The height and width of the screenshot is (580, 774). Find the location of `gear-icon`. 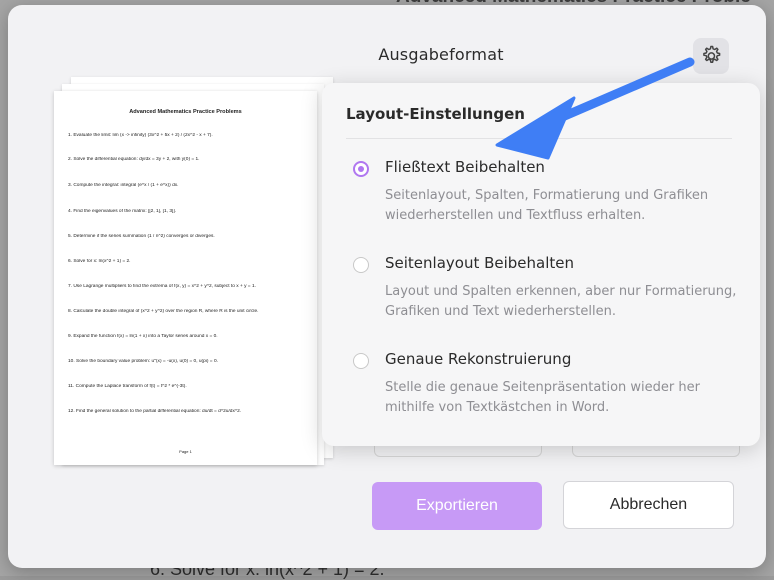

gear-icon is located at coordinates (712, 54).